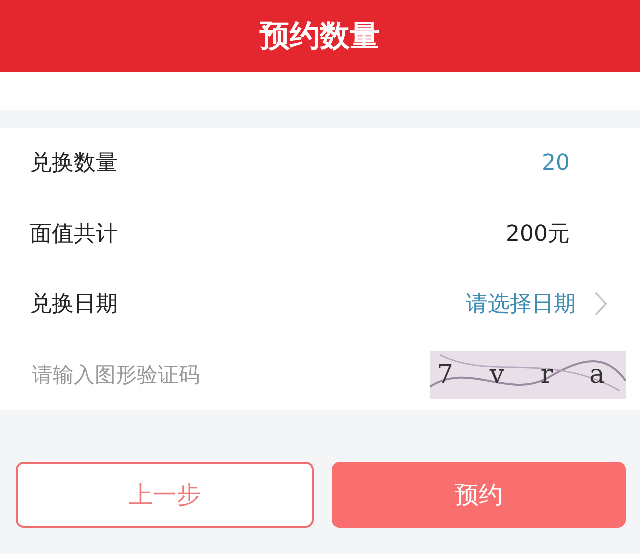 This screenshot has width=640, height=554. Describe the element at coordinates (556, 163) in the screenshot. I see `row-value: 20` at that location.